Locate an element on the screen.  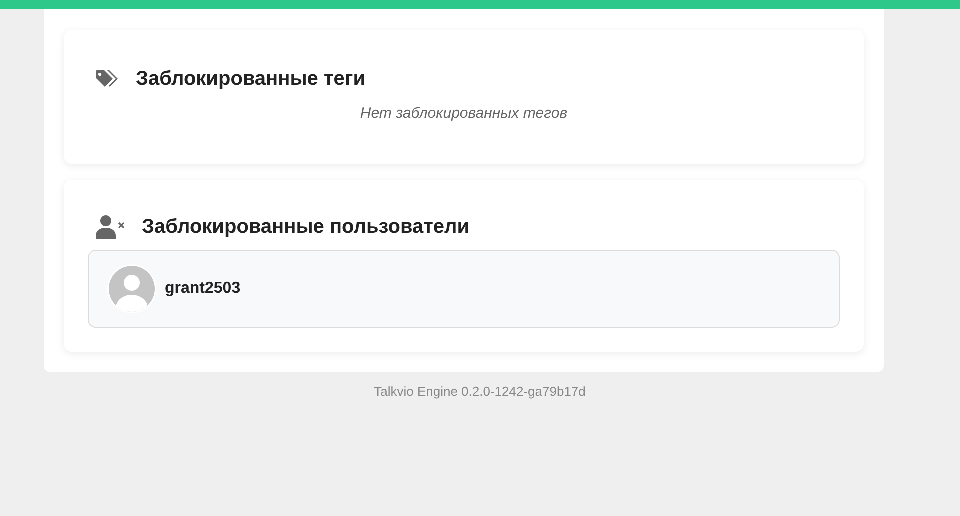
user-row: grant2503 is located at coordinates (464, 289).